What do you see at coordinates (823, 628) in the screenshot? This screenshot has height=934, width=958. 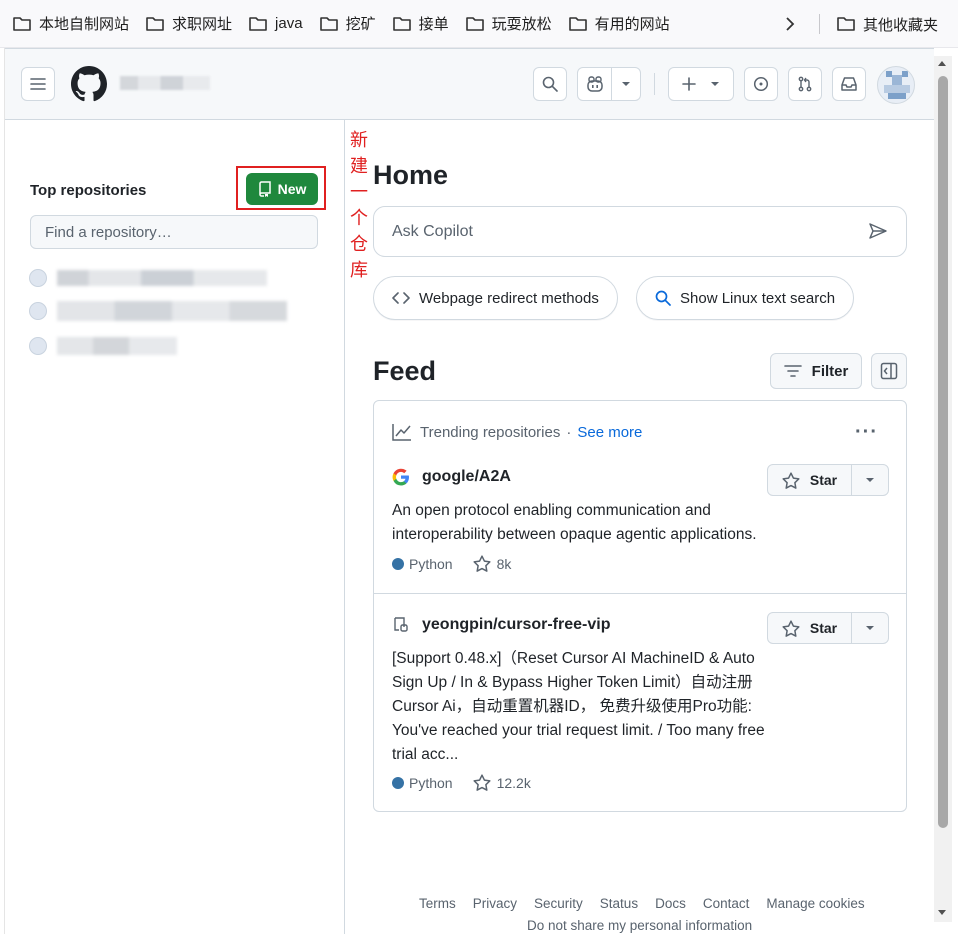 I see `star-button-label: Star` at bounding box center [823, 628].